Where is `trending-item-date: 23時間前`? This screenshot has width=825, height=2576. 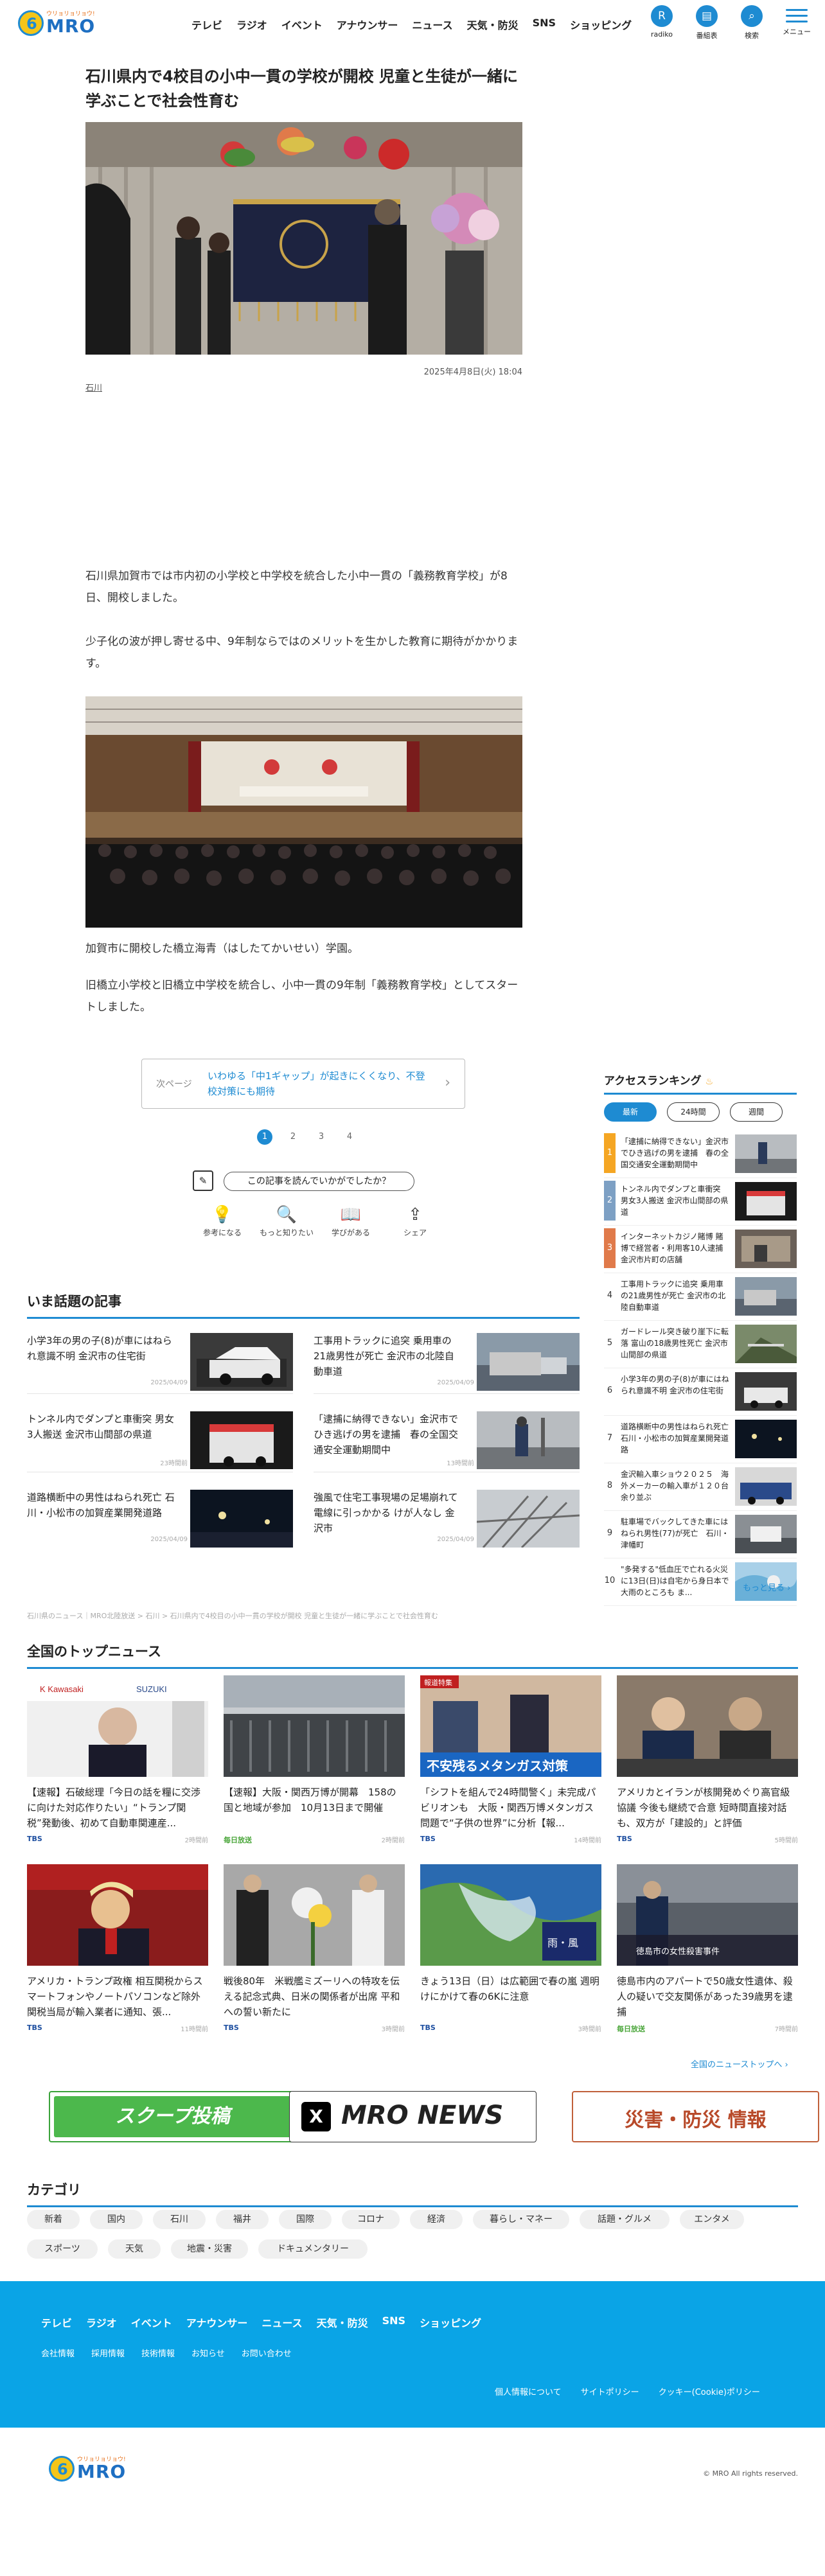 trending-item-date: 23時間前 is located at coordinates (174, 1463).